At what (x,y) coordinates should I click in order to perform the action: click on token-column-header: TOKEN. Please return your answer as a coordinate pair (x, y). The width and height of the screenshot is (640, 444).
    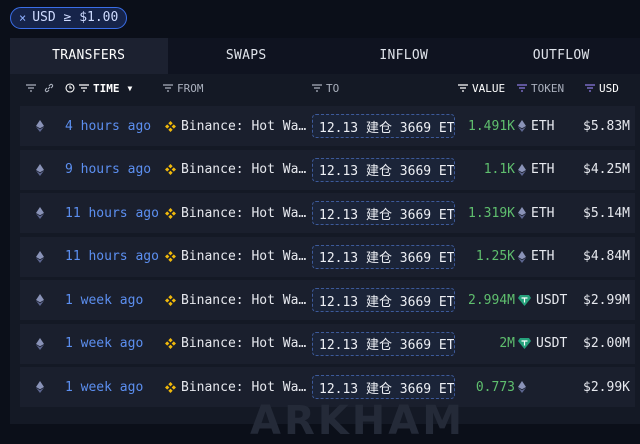
    Looking at the image, I should click on (540, 88).